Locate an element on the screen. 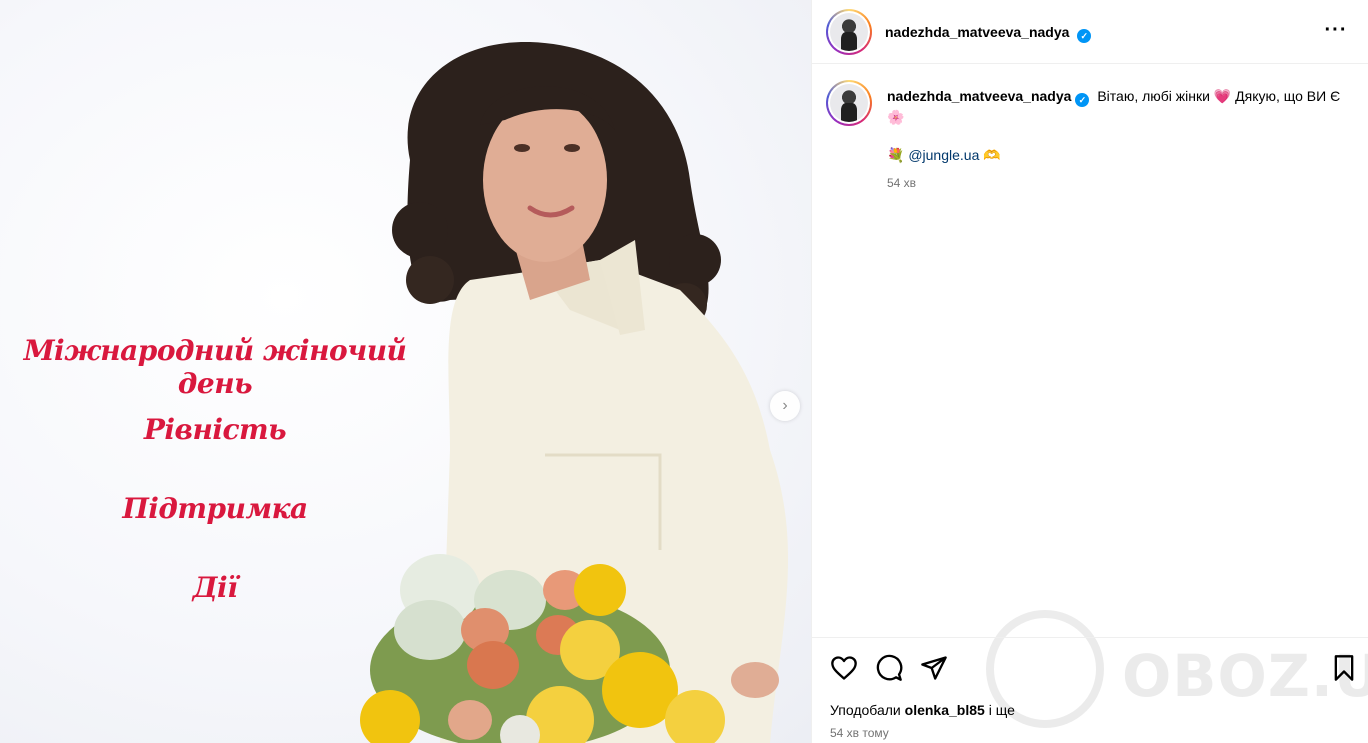 The width and height of the screenshot is (1368, 743). caption-author-avatar is located at coordinates (849, 103).